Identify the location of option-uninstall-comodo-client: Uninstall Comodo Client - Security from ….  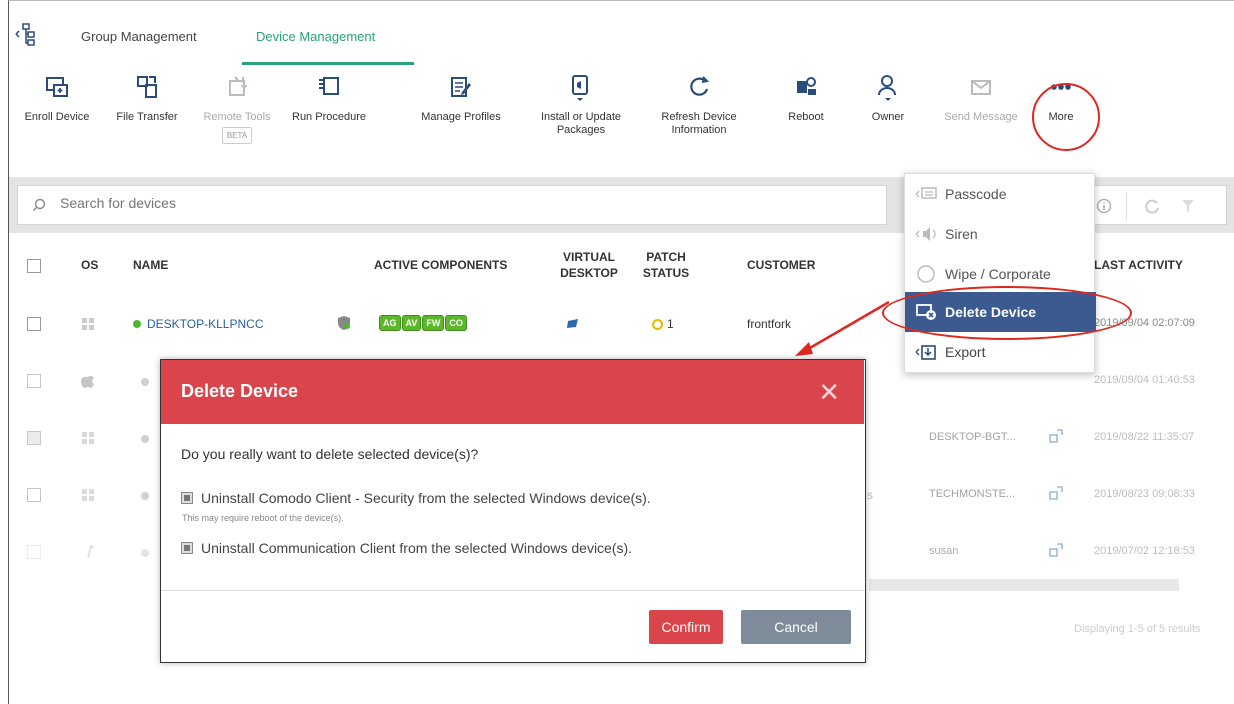
(416, 498).